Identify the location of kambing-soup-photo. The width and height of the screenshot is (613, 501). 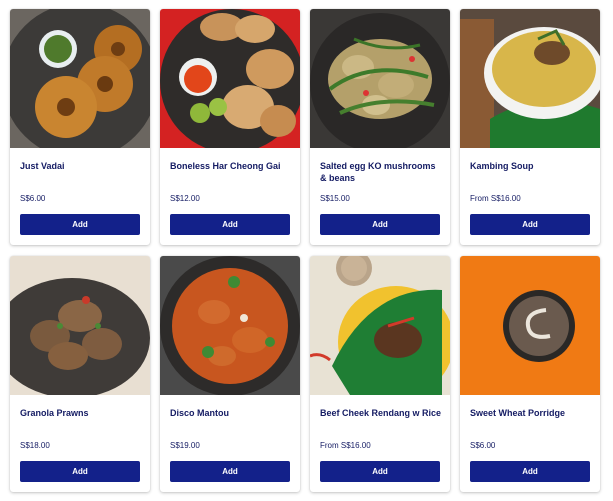
(530, 78).